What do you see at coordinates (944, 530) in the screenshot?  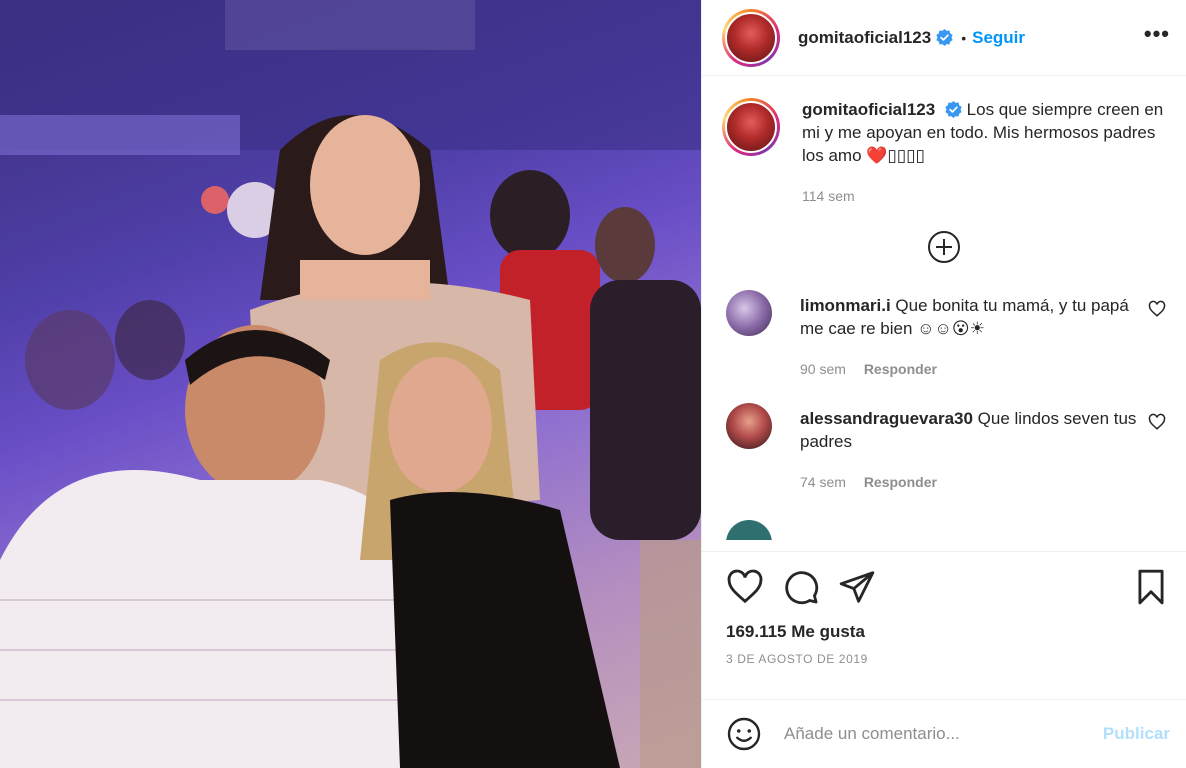 I see `partially-hidden-comment` at bounding box center [944, 530].